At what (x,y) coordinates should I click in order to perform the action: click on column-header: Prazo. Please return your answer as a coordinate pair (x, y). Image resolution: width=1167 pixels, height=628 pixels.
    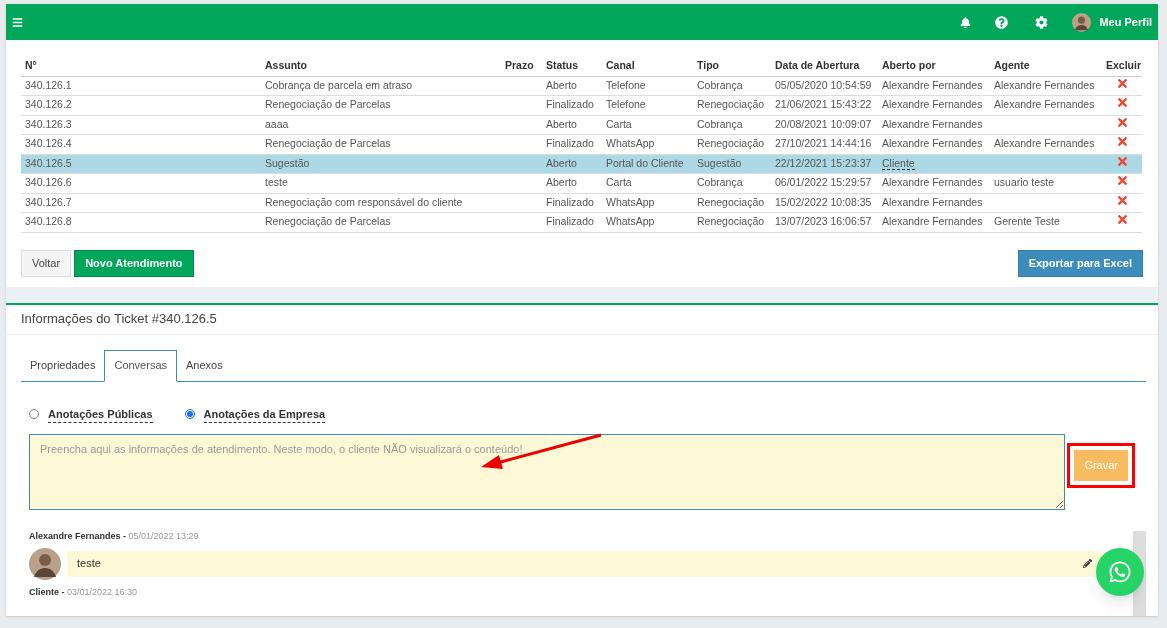
    Looking at the image, I should click on (519, 64).